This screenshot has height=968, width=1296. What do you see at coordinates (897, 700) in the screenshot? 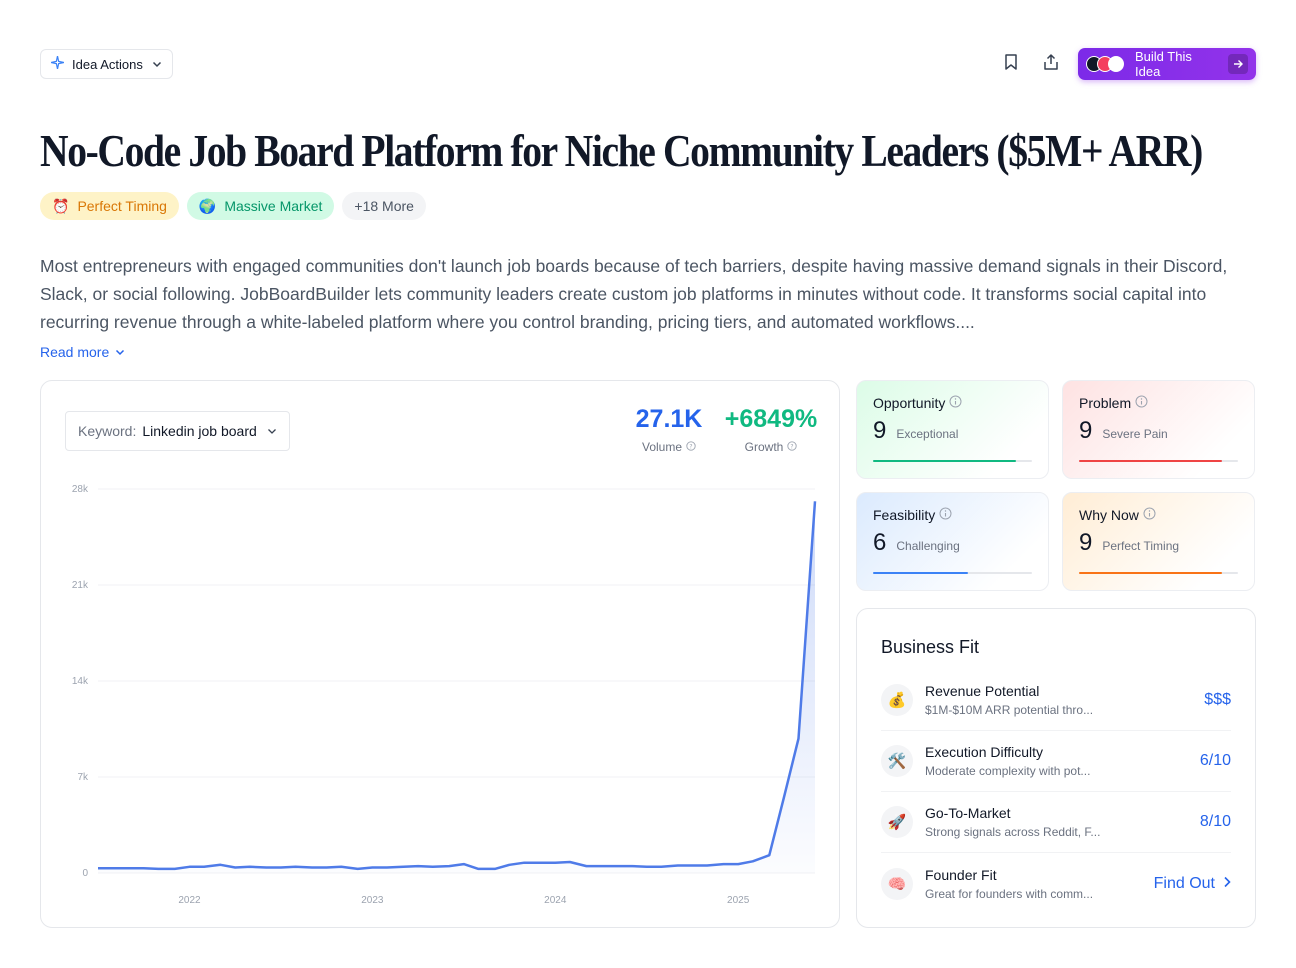
I see `money-bag-icon: 💰` at bounding box center [897, 700].